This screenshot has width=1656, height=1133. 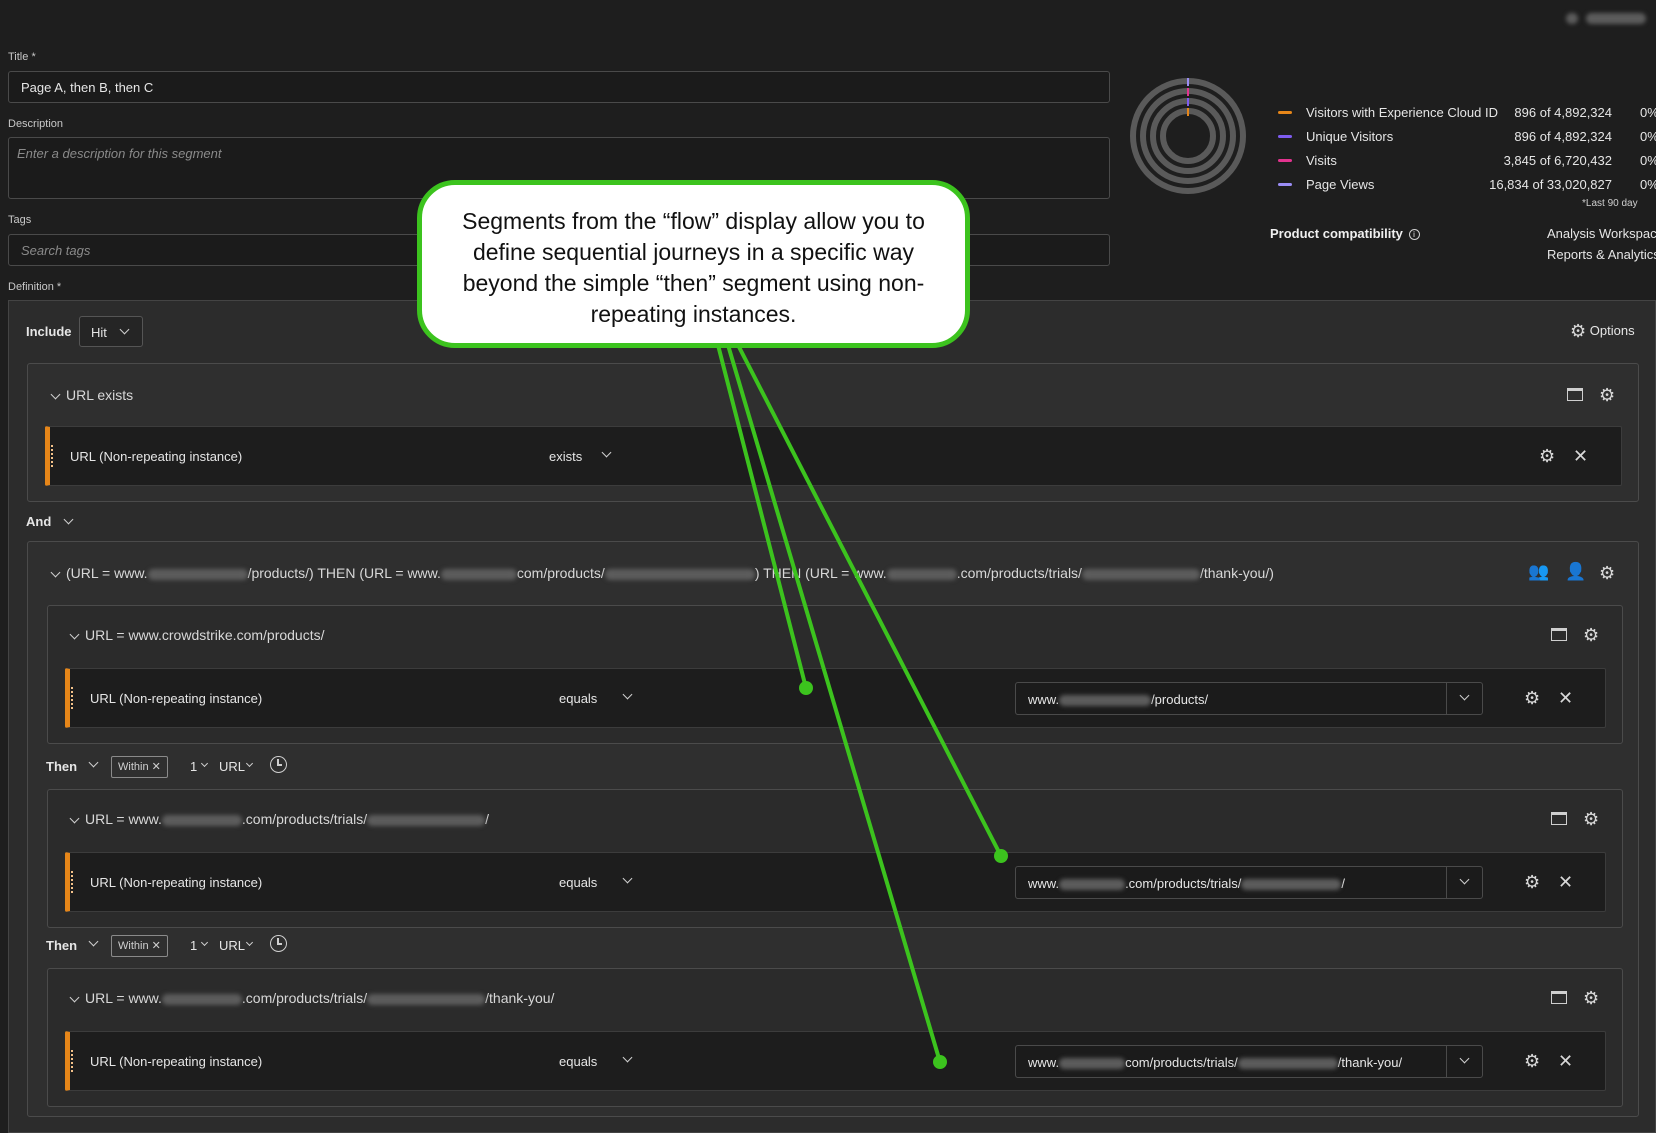 What do you see at coordinates (1538, 572) in the screenshot?
I see `visitors-scope-icon: 👥` at bounding box center [1538, 572].